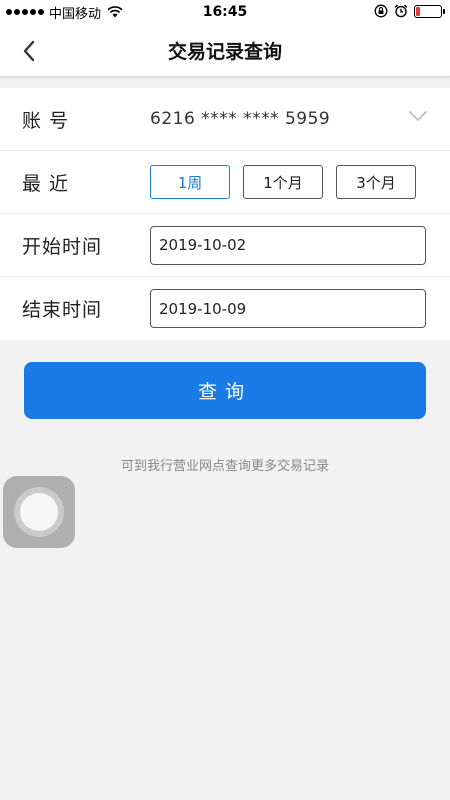  Describe the element at coordinates (115, 12) in the screenshot. I see `wifi-icon` at that location.